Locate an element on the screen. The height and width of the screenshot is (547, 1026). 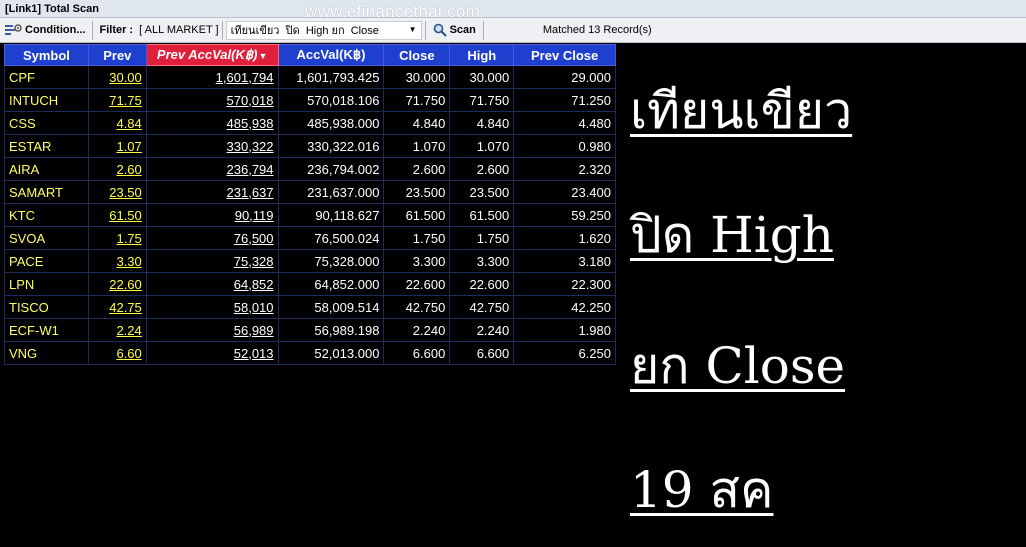
cell-prev: 2.60 is located at coordinates (117, 169).